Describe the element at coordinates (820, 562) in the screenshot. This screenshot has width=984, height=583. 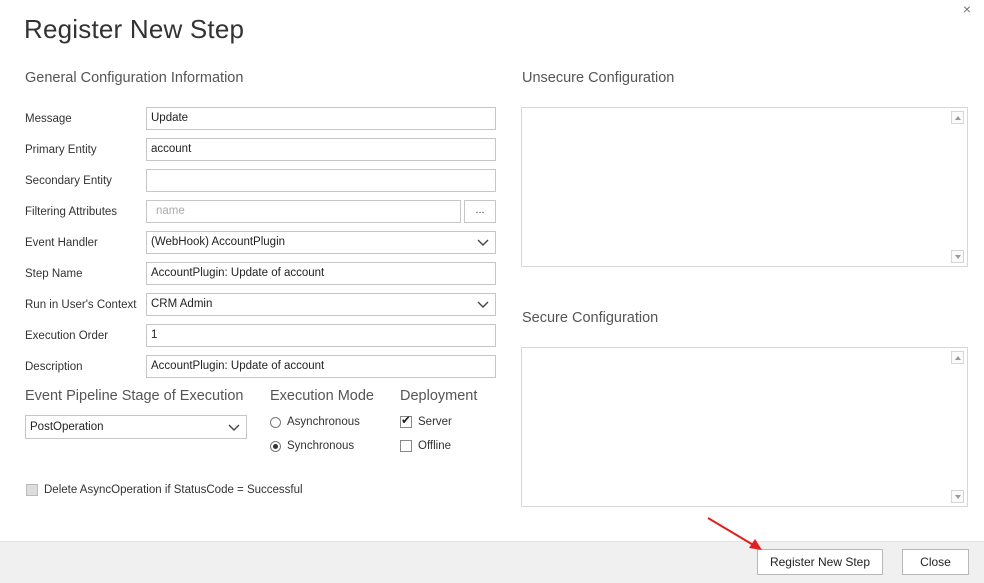
I see `register-new-step-button: Register New Step` at that location.